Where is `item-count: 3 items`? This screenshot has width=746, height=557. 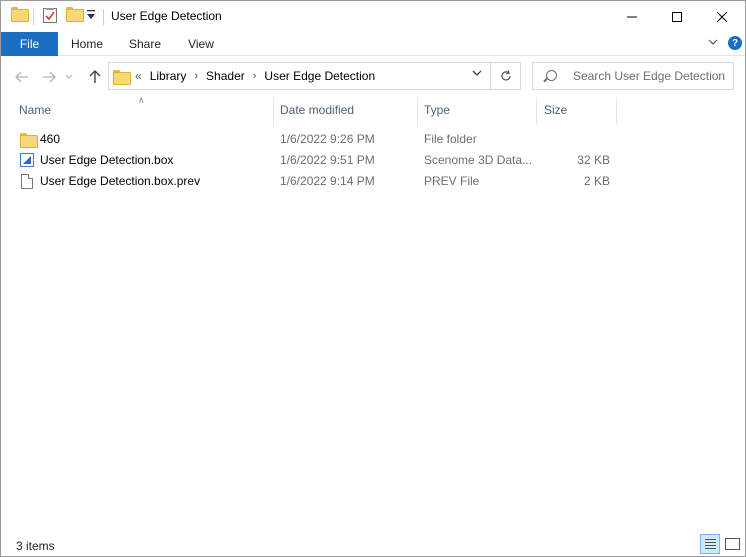
item-count: 3 items is located at coordinates (35, 546).